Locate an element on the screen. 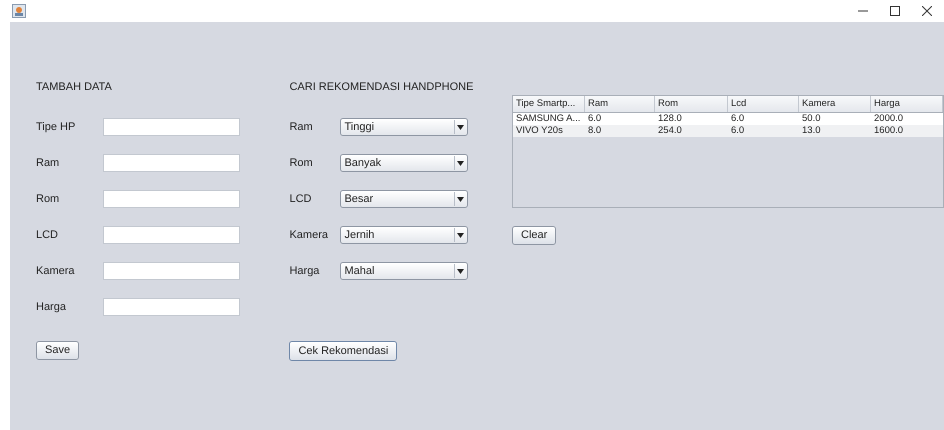 This screenshot has width=944, height=430. table-cell-text: 1600.0 is located at coordinates (888, 131).